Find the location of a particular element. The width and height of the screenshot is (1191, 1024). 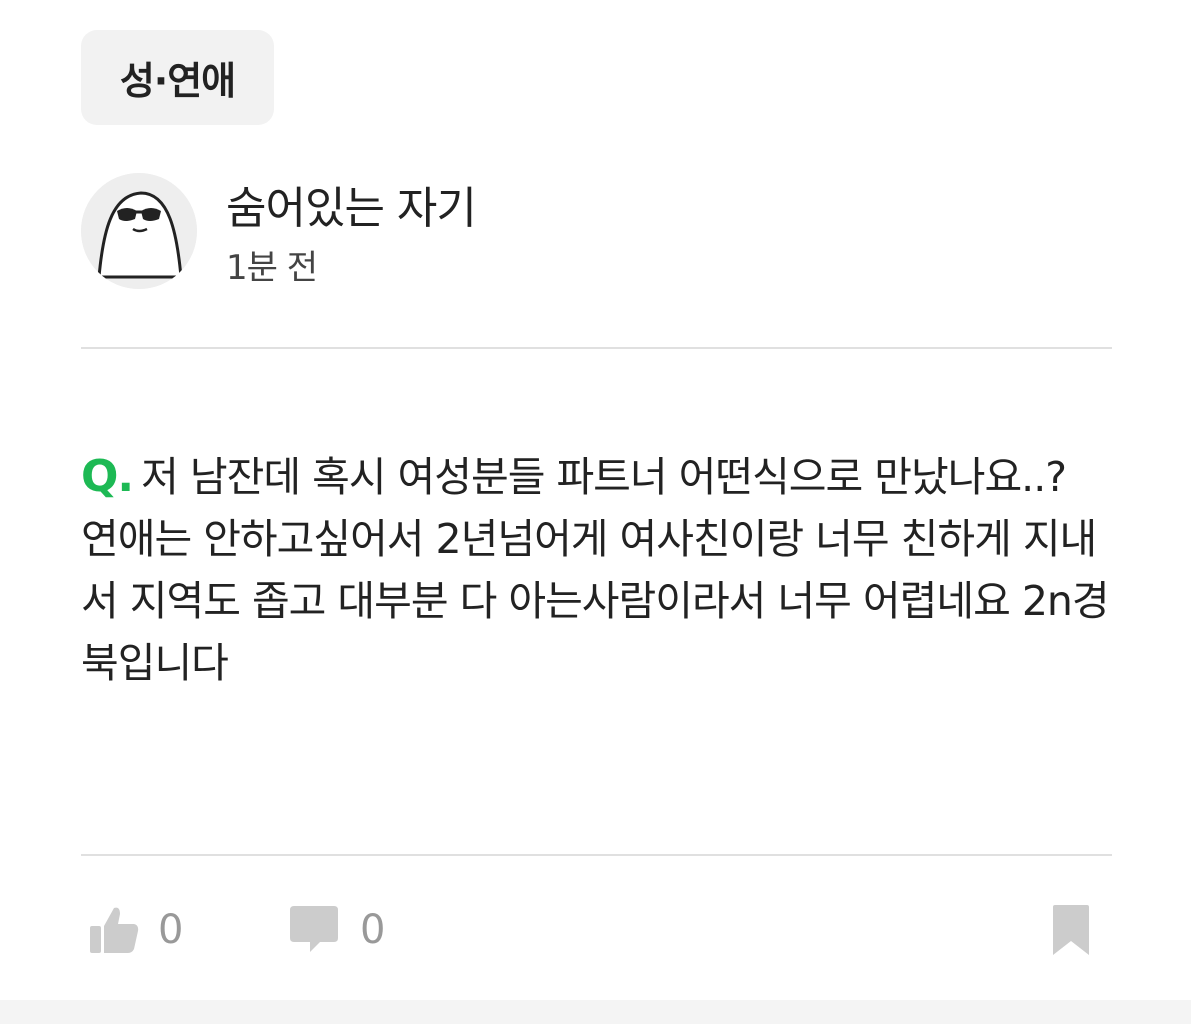

bookmark-icon is located at coordinates (1071, 930).